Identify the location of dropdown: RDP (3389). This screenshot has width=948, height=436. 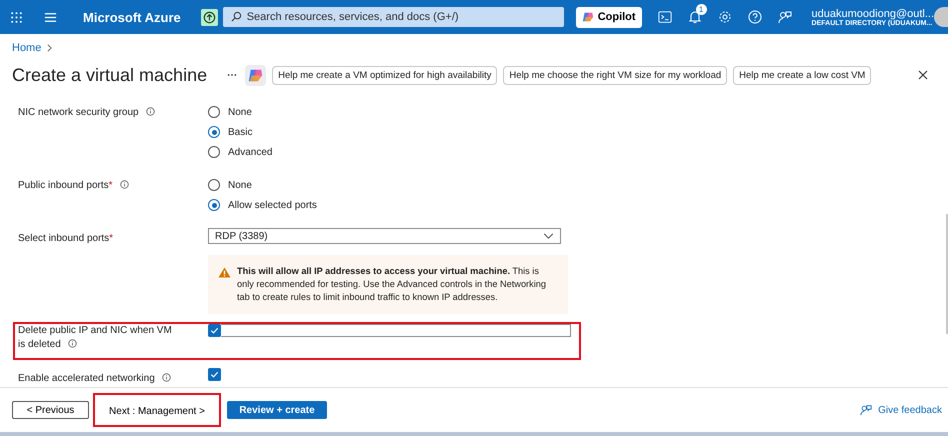
(384, 236).